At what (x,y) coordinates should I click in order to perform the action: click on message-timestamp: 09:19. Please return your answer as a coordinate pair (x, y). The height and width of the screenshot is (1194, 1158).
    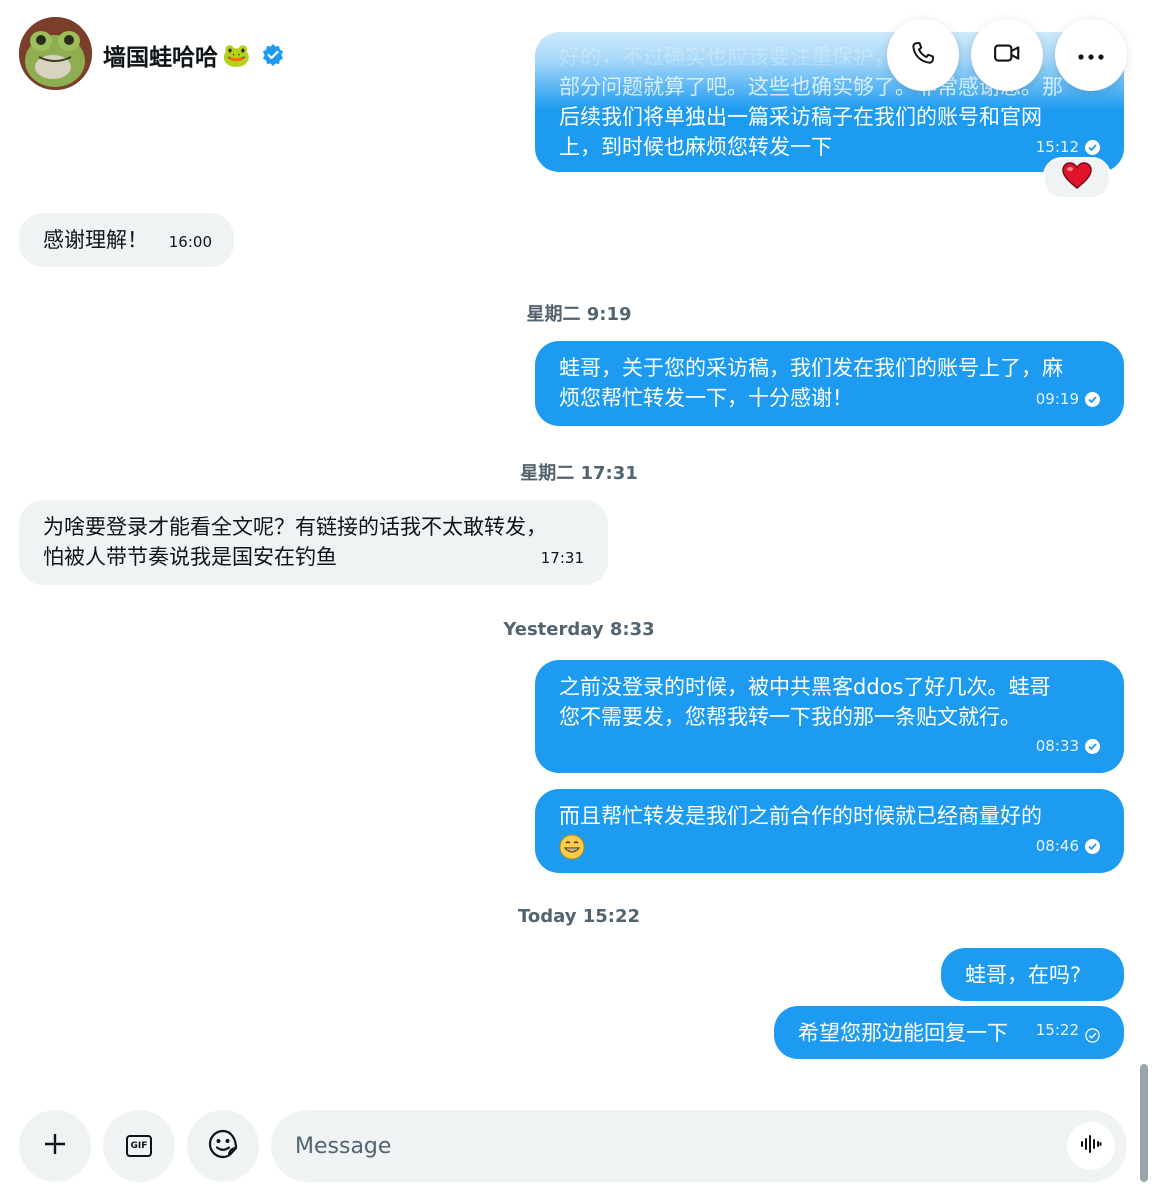
    Looking at the image, I should click on (1068, 399).